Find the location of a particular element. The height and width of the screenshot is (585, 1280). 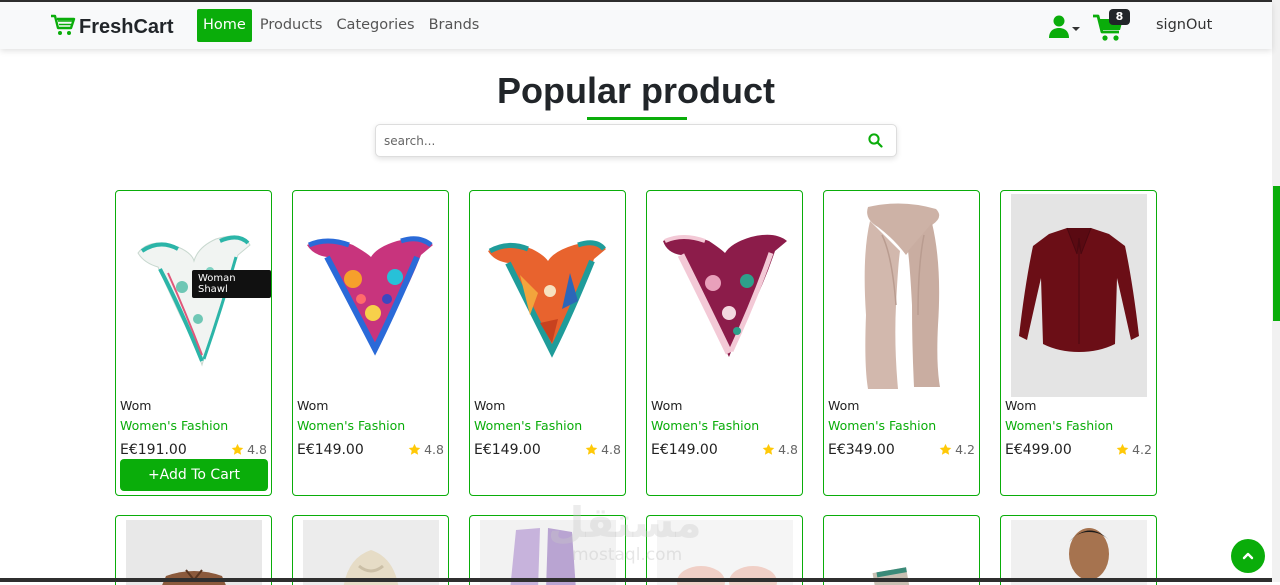

product-card: Wom Women's Fashion E€499.00 4.2 is located at coordinates (1078, 343).